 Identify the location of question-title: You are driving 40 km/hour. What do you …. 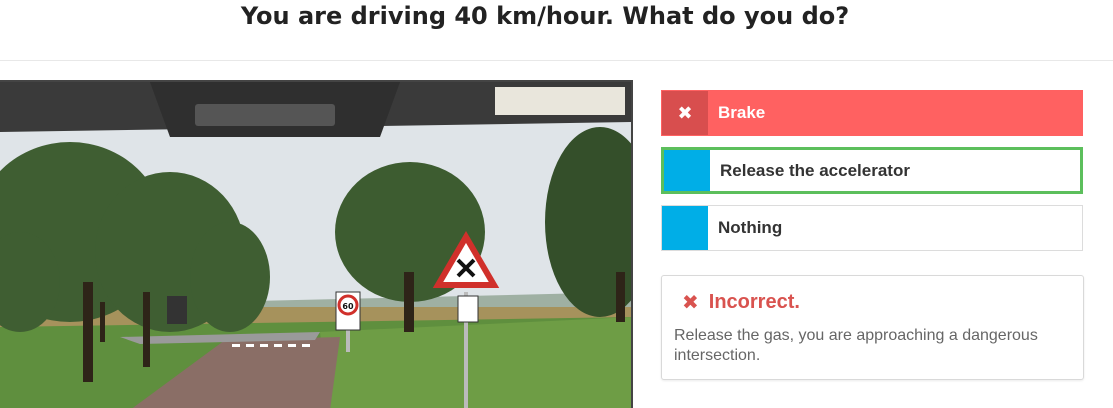
(545, 16).